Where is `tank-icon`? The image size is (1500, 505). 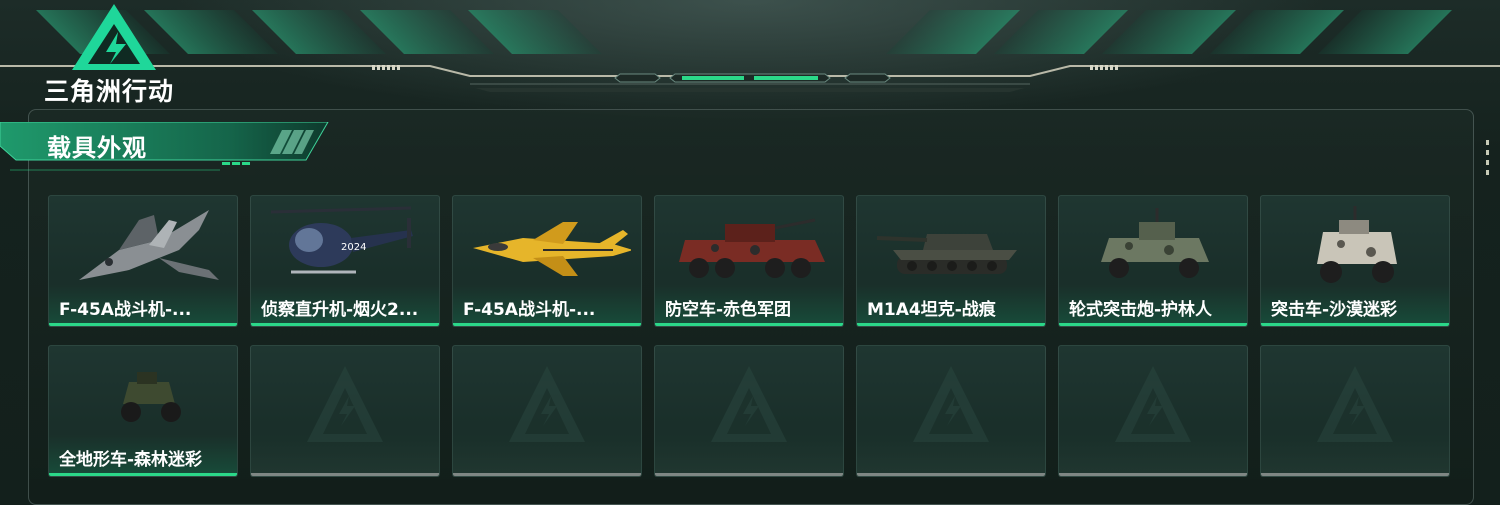
tank-icon is located at coordinates (946, 254).